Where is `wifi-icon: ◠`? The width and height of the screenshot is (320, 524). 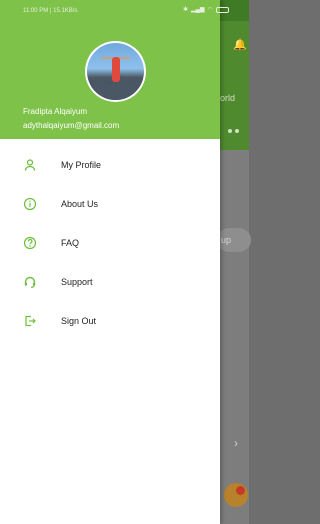 wifi-icon: ◠ is located at coordinates (210, 10).